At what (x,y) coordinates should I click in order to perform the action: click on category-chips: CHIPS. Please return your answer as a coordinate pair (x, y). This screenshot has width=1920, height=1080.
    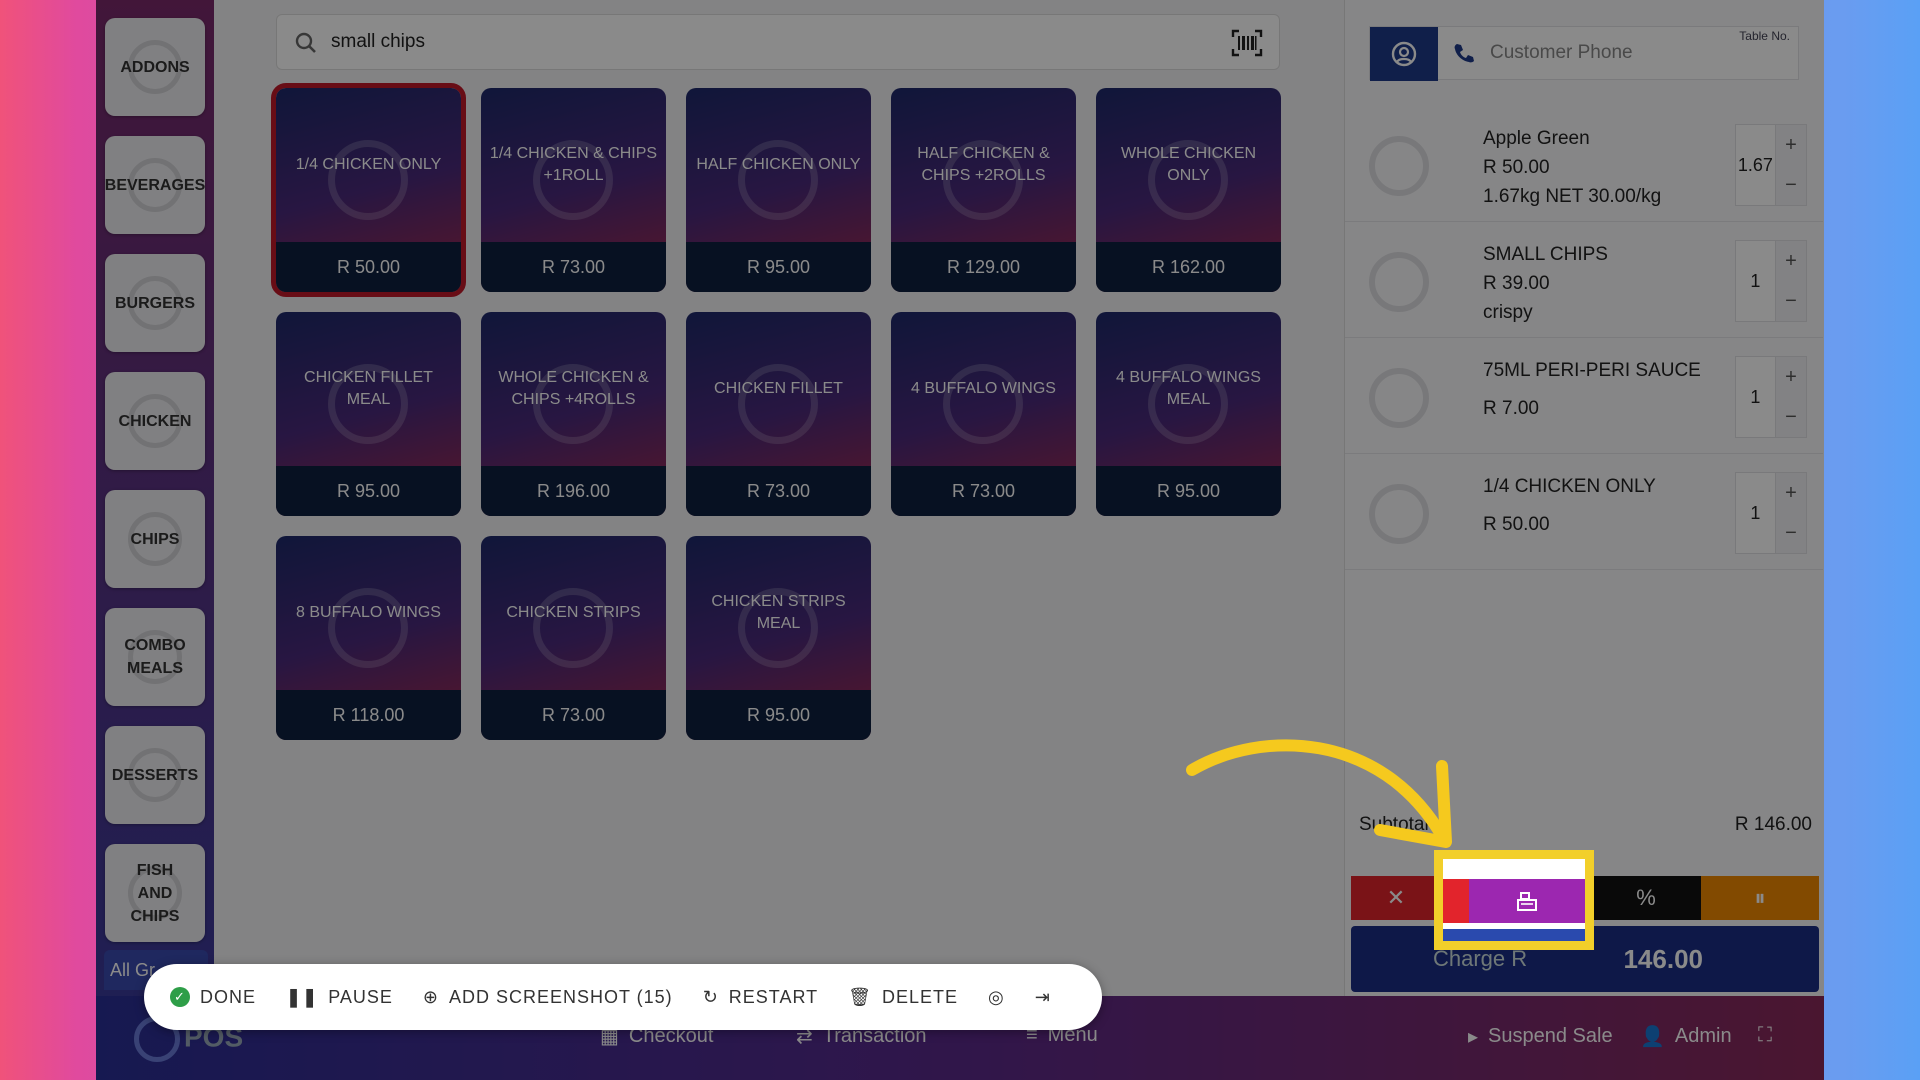
    Looking at the image, I should click on (155, 539).